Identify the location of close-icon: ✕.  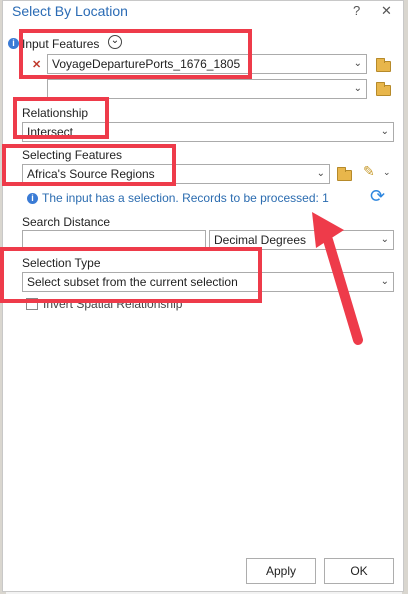
(386, 11).